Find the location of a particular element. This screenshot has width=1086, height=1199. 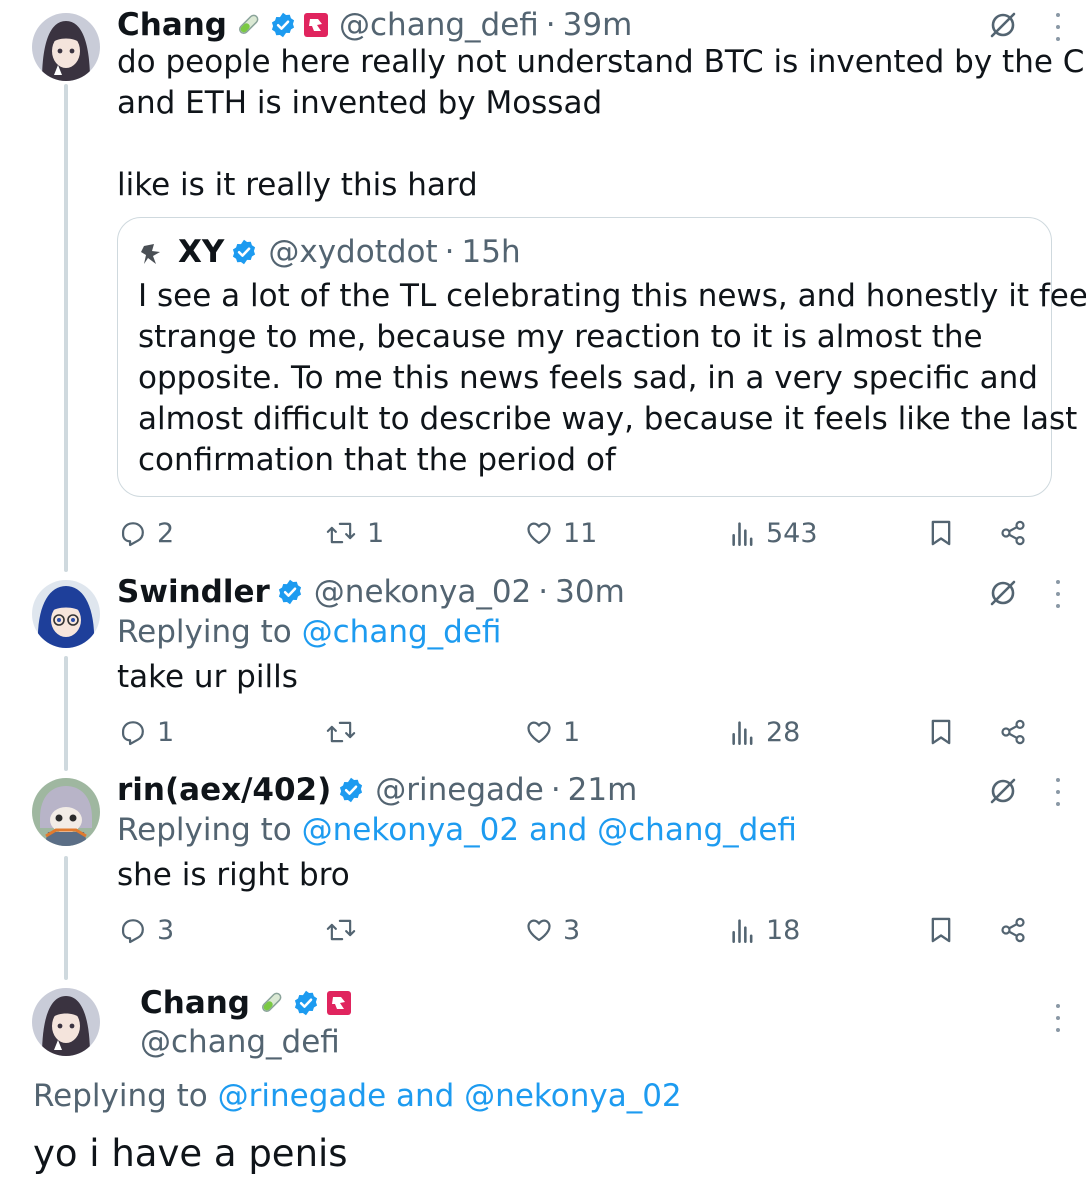

repost-count: 1 is located at coordinates (376, 533).